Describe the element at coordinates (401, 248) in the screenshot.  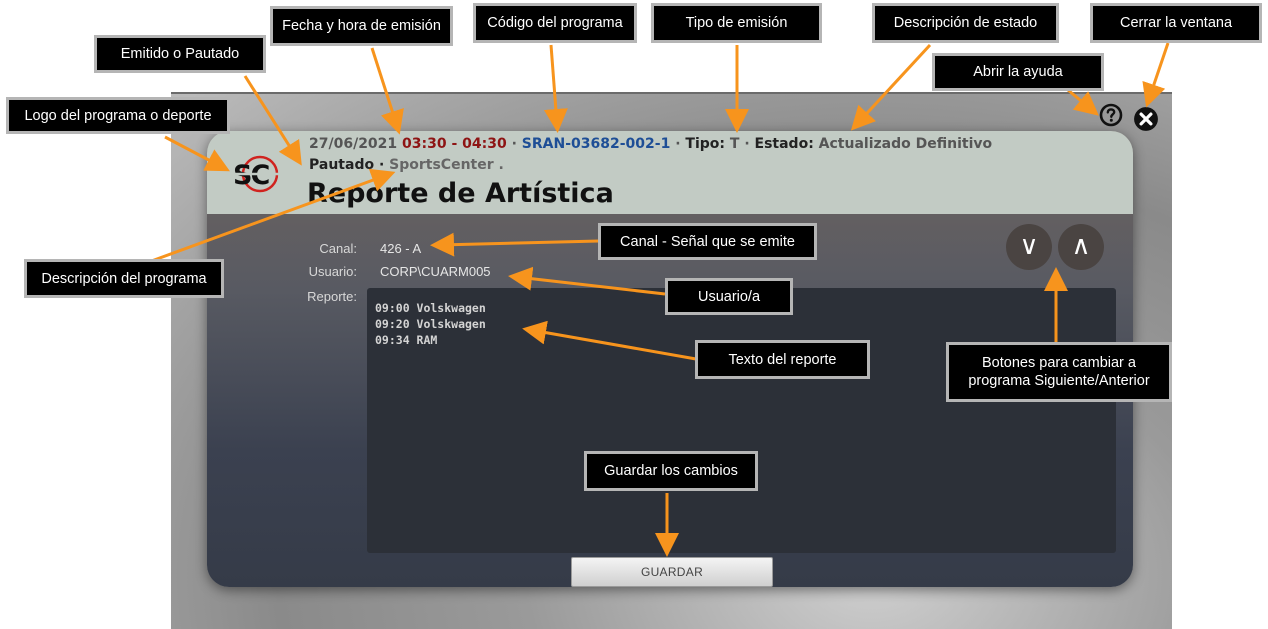
I see `canal-value: 426 - A` at that location.